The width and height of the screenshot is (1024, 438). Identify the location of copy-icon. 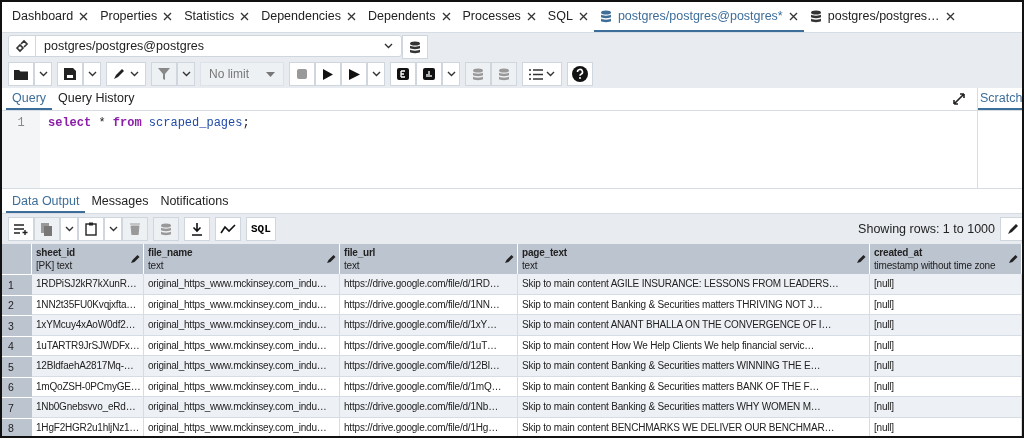
(47, 229).